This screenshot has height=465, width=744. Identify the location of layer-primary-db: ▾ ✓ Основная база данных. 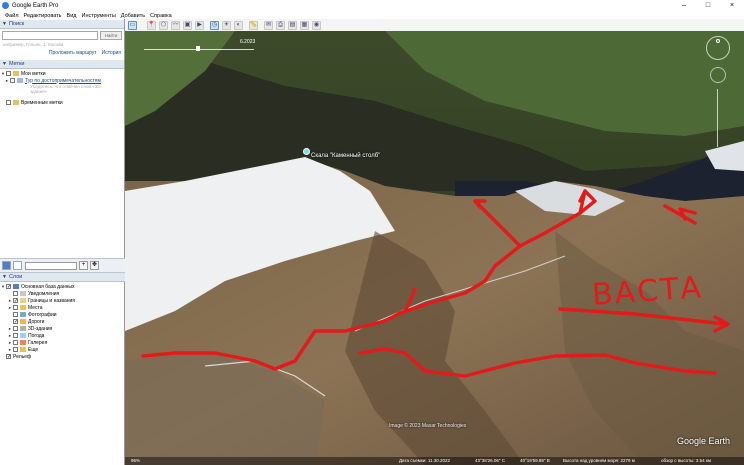
(61, 286).